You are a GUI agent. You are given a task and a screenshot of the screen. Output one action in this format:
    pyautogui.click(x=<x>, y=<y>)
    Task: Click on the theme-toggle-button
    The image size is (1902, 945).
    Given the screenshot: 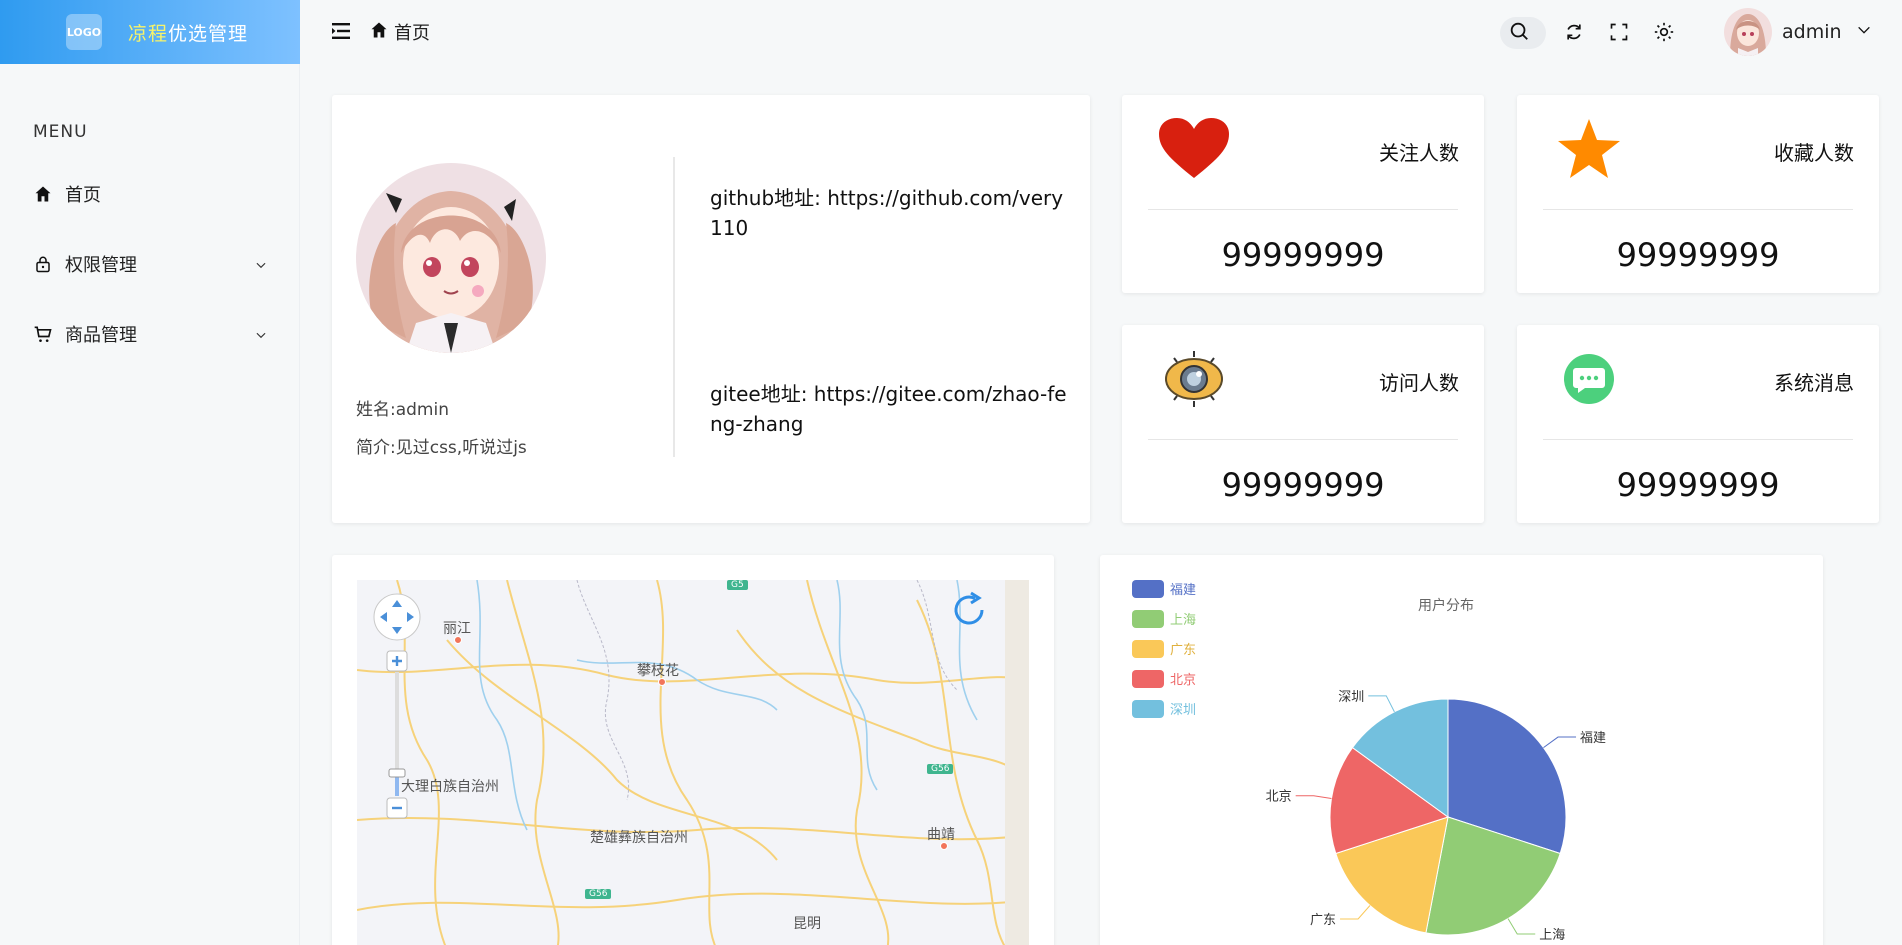 What is the action you would take?
    pyautogui.click(x=1664, y=32)
    